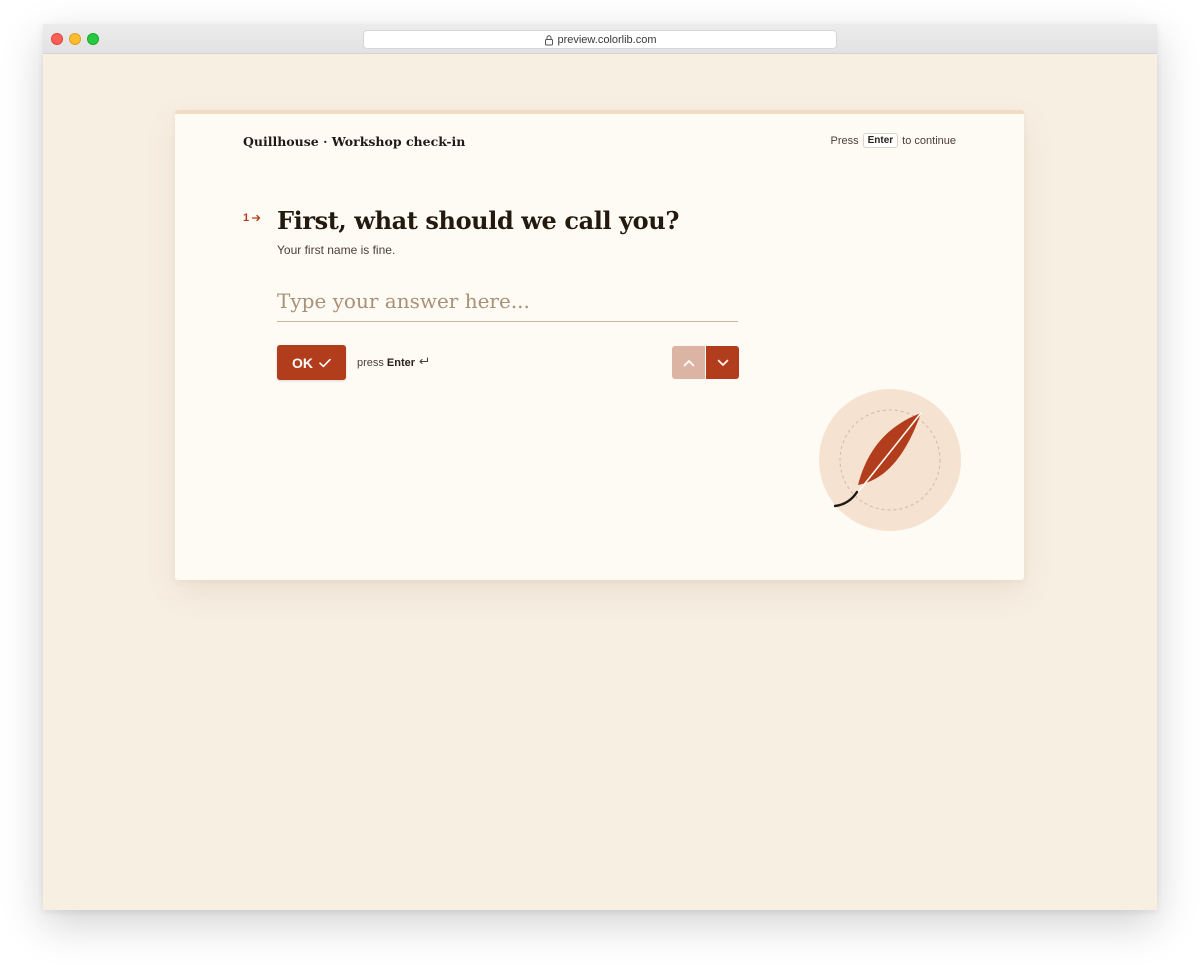 The image size is (1200, 972). I want to click on chevron-down-icon, so click(723, 362).